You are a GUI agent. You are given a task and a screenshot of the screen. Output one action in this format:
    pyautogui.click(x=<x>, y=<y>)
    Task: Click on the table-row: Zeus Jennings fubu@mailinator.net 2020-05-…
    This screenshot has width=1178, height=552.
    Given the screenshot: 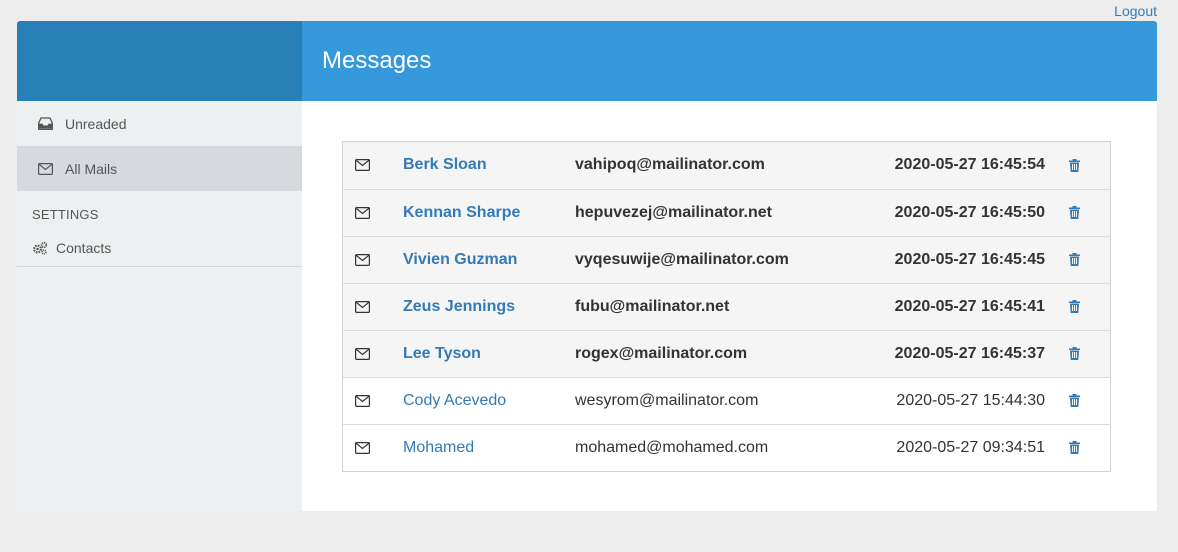 What is the action you would take?
    pyautogui.click(x=726, y=306)
    